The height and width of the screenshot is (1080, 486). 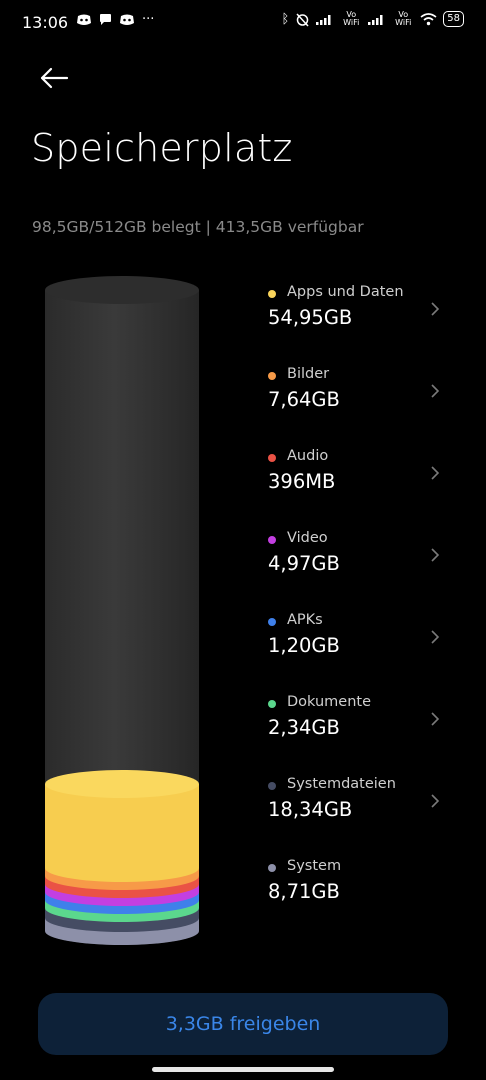 What do you see at coordinates (304, 563) in the screenshot?
I see `category-size: 4,97GB` at bounding box center [304, 563].